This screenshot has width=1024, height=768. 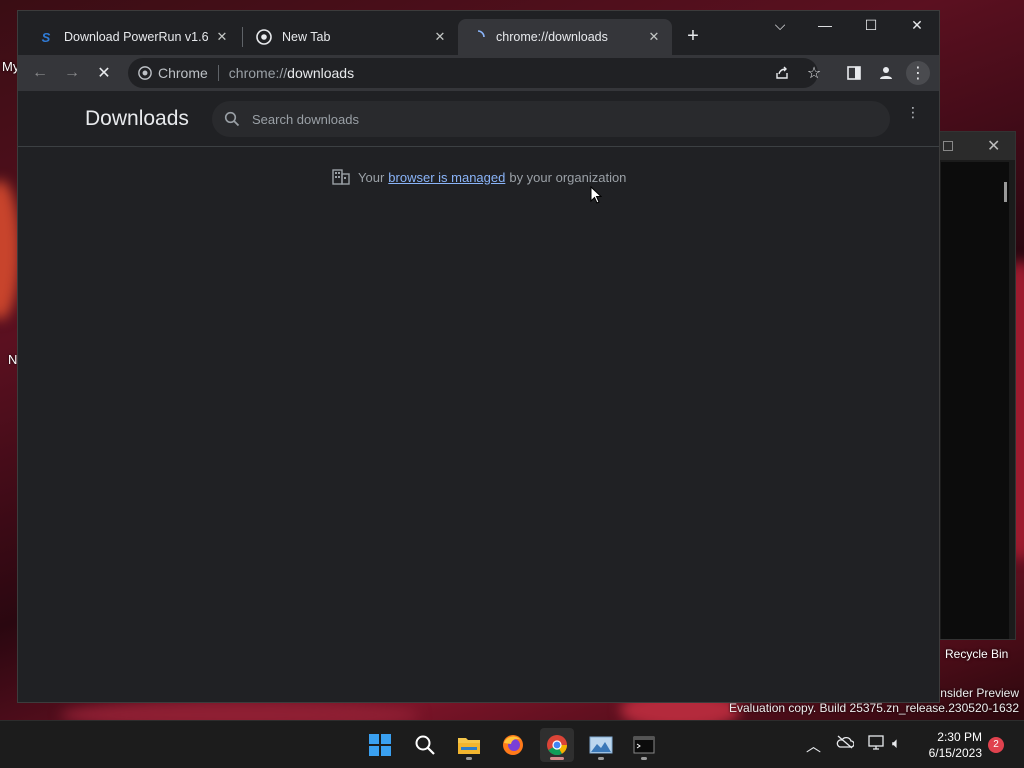 I want to click on tab-title: Download PowerRun v1.6, so click(x=136, y=37).